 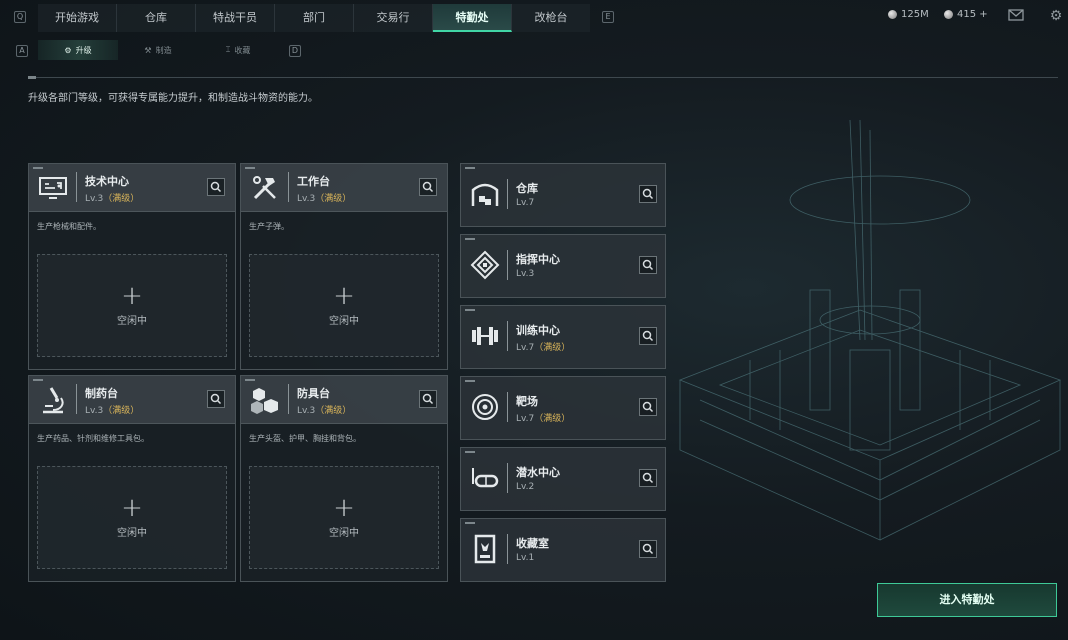 I want to click on subtab-upgrade: ⚙ 升级, so click(x=78, y=50).